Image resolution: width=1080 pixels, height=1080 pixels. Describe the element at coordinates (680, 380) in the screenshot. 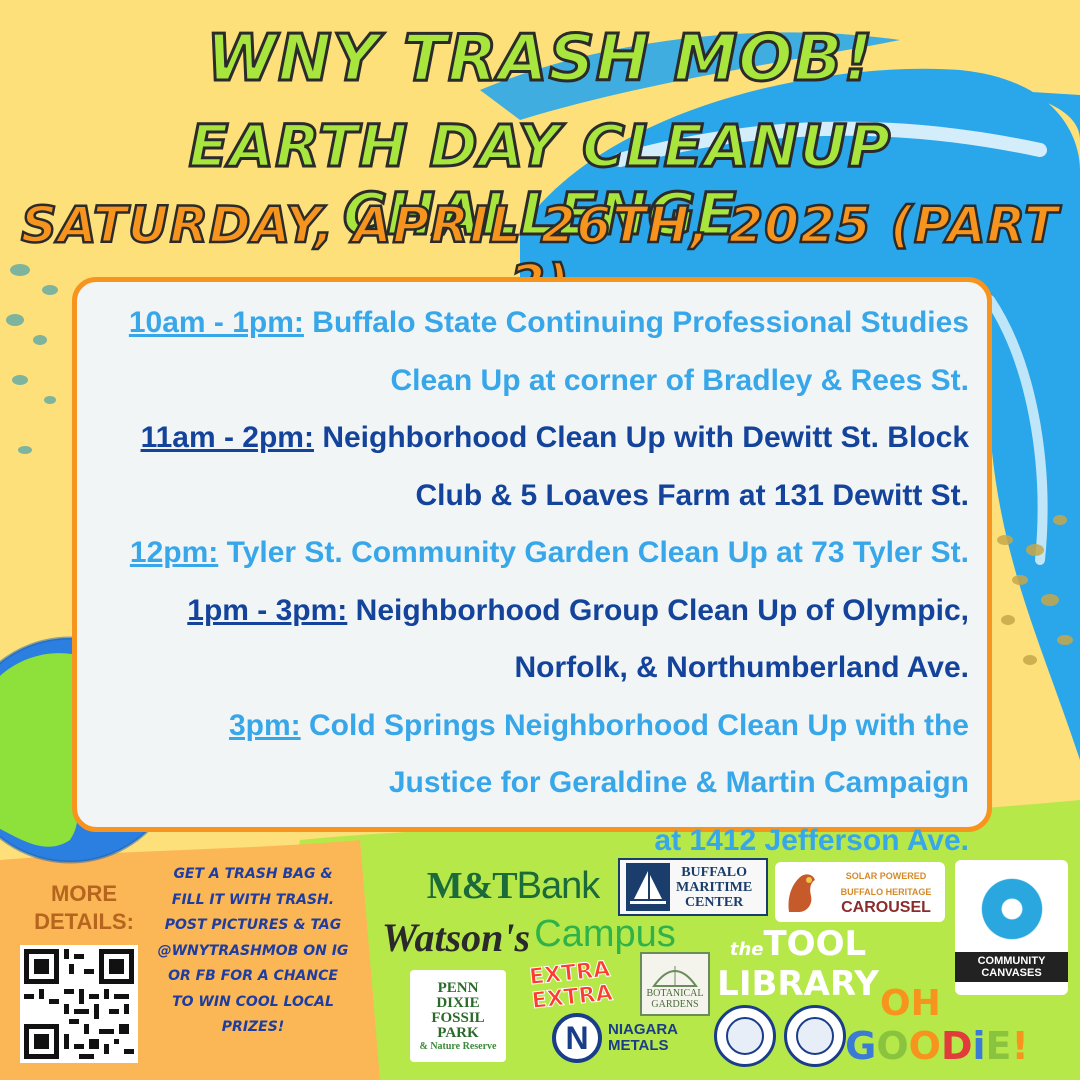

I see `event-1-line-2: Clean Up at corner of Bradley & Rees St.` at that location.